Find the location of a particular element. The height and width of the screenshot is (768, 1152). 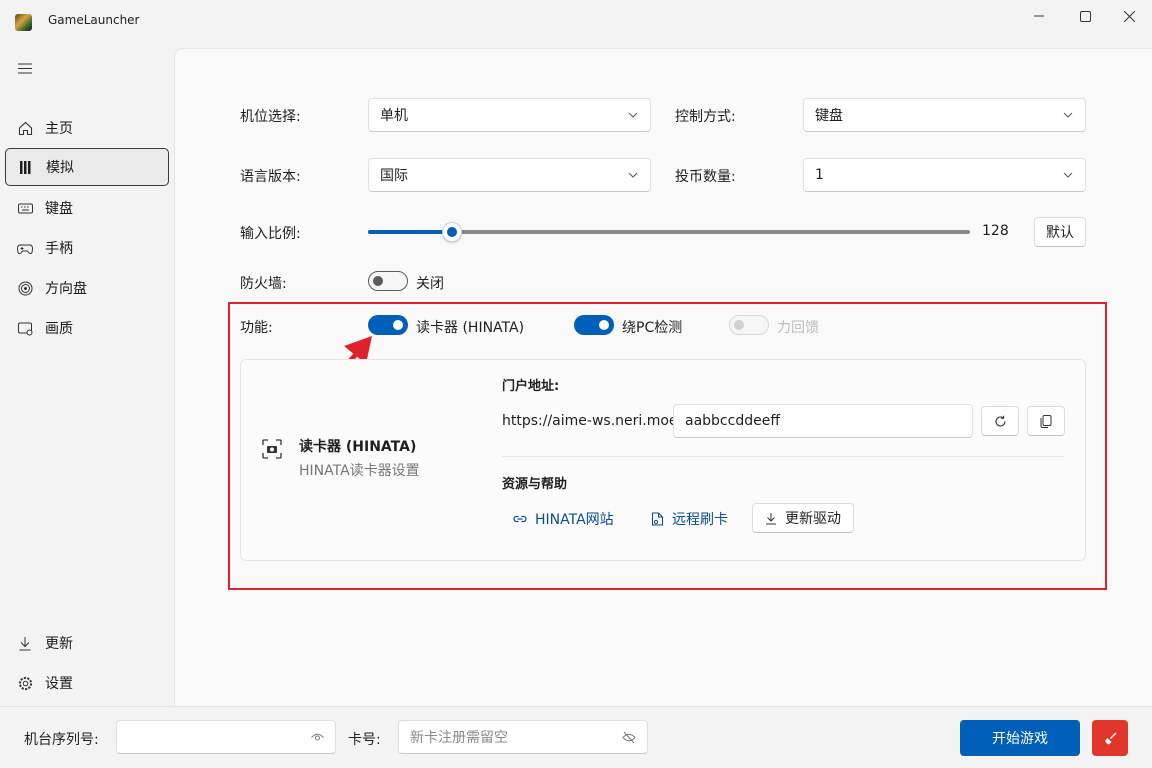

control-label: 控制方式: is located at coordinates (705, 117).